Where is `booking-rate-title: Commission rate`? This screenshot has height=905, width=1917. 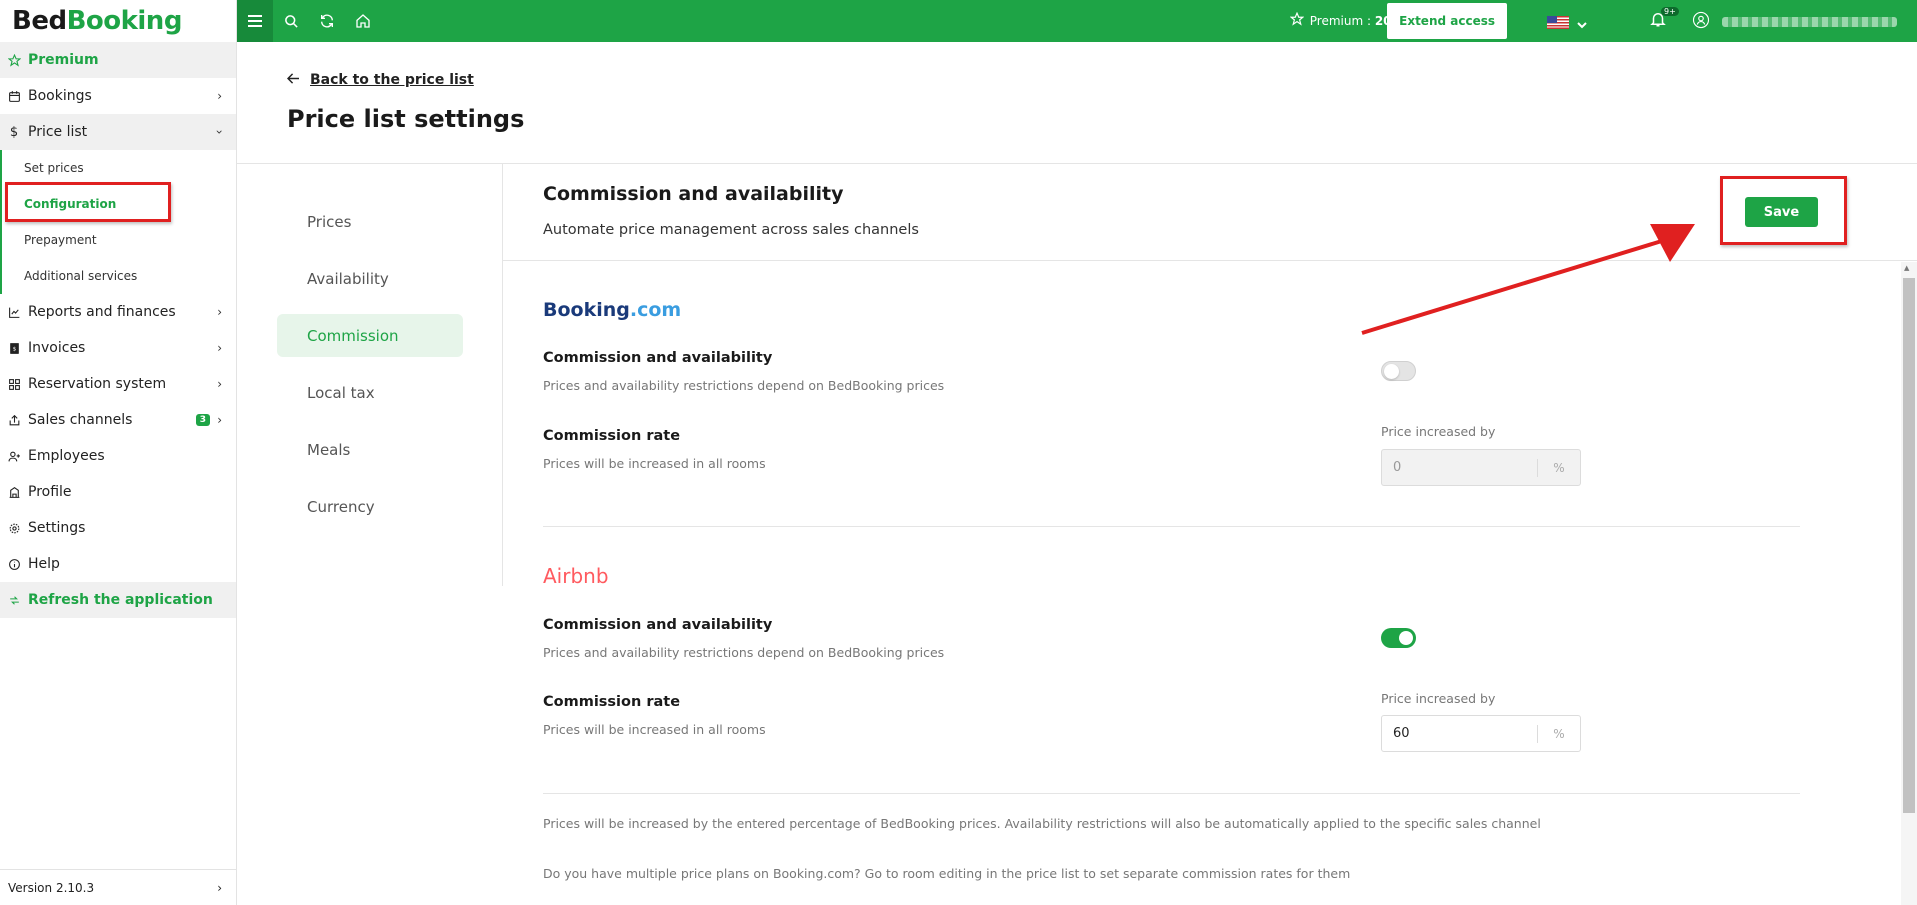 booking-rate-title: Commission rate is located at coordinates (612, 436).